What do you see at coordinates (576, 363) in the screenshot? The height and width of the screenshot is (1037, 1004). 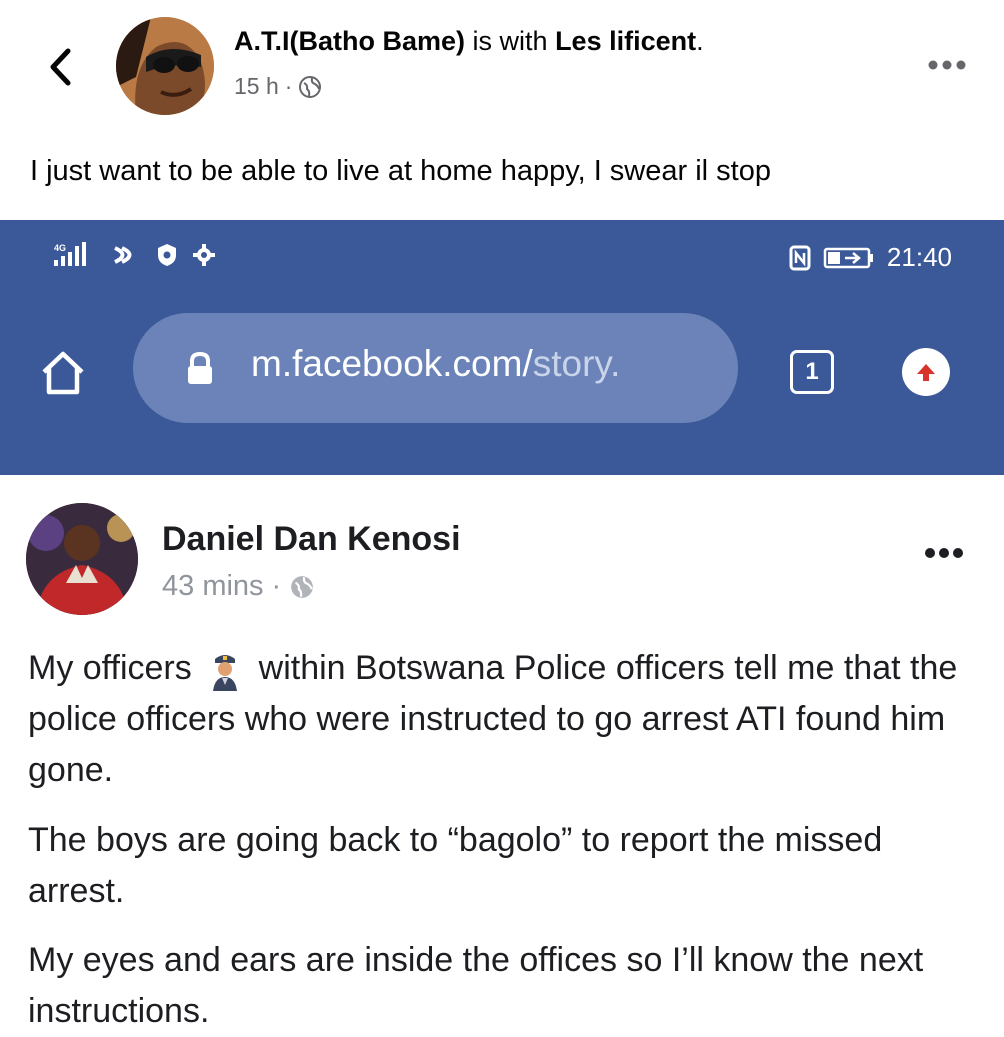 I see `url-rest: story.` at bounding box center [576, 363].